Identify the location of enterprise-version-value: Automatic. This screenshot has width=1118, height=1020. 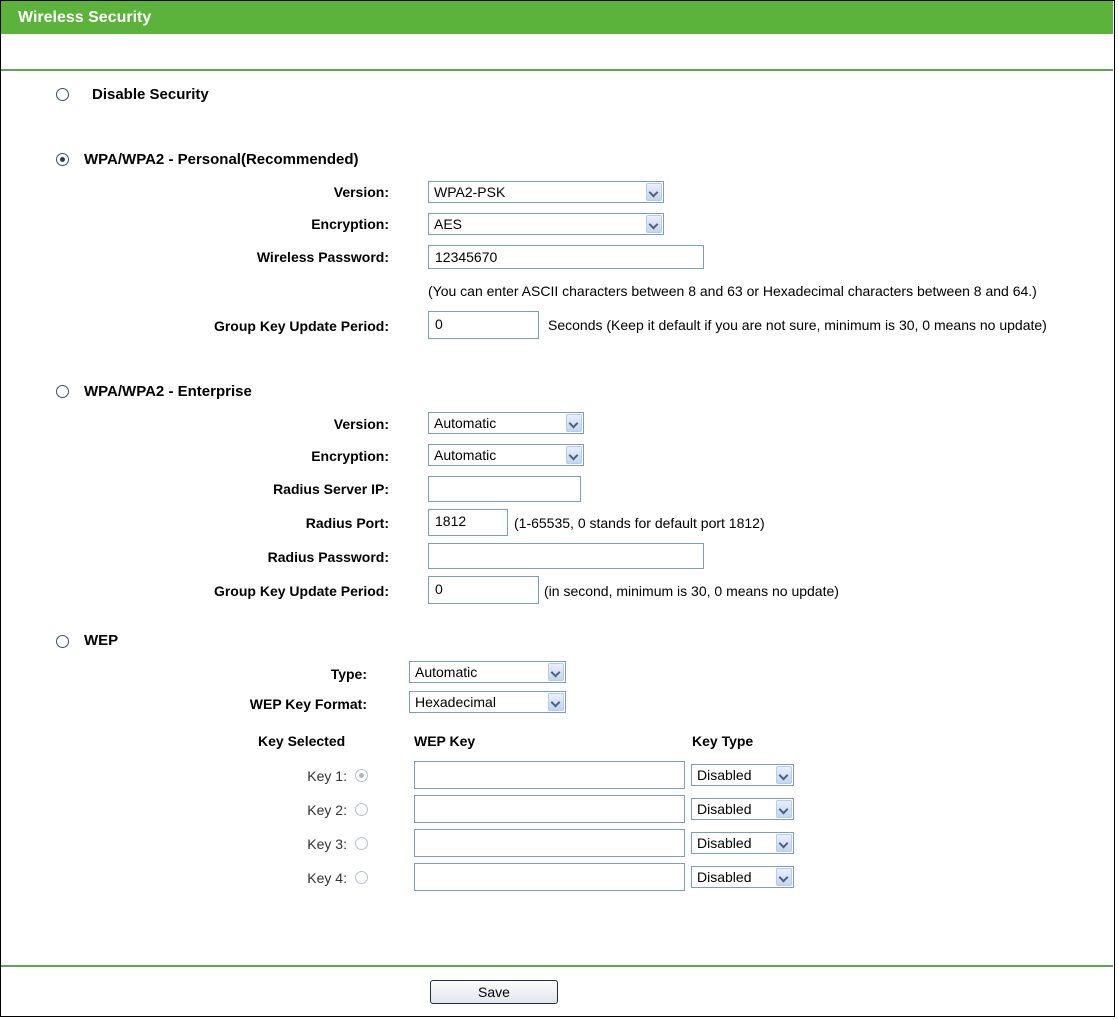
(465, 423).